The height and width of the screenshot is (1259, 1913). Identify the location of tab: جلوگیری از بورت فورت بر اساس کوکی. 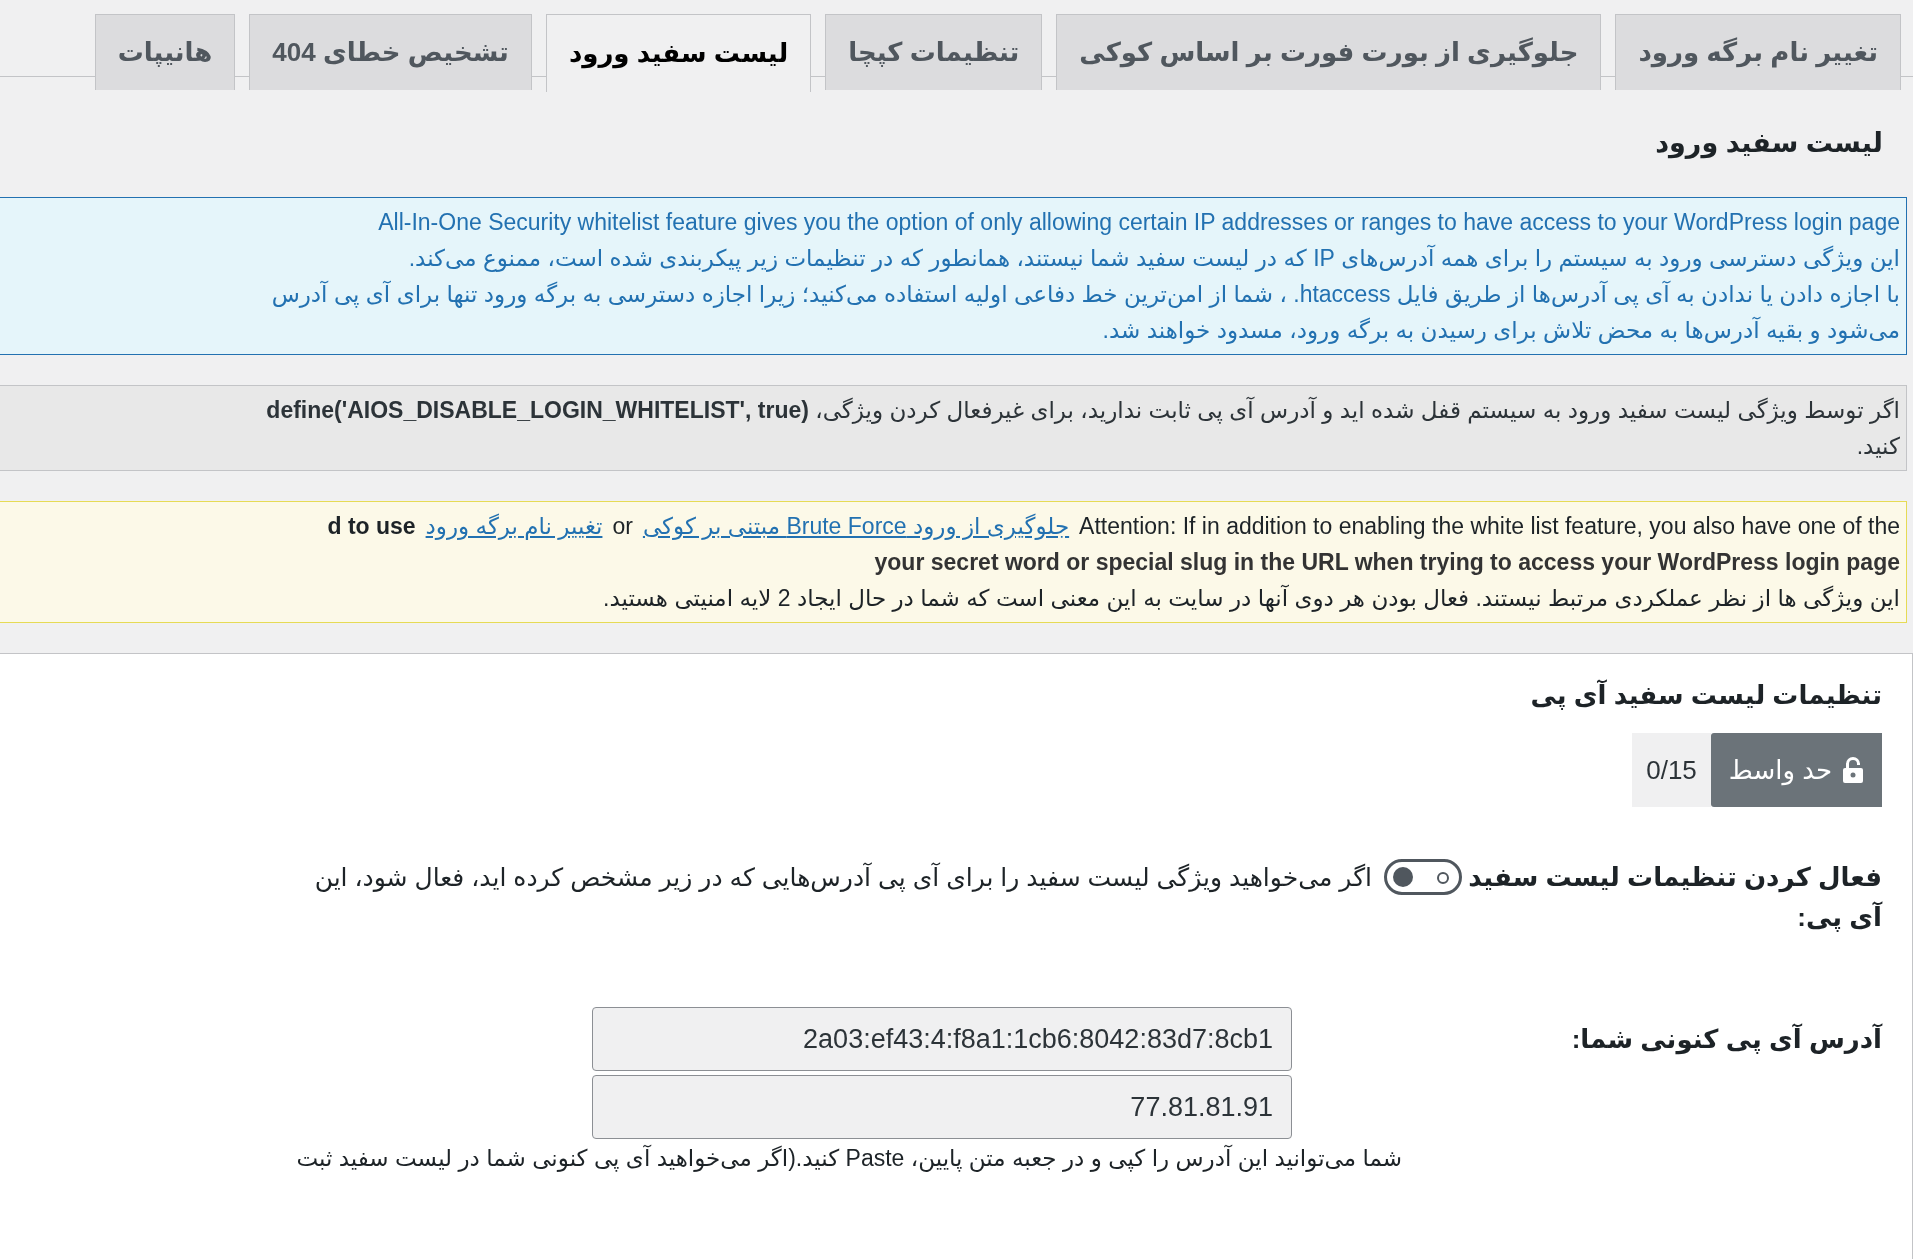
(1329, 52).